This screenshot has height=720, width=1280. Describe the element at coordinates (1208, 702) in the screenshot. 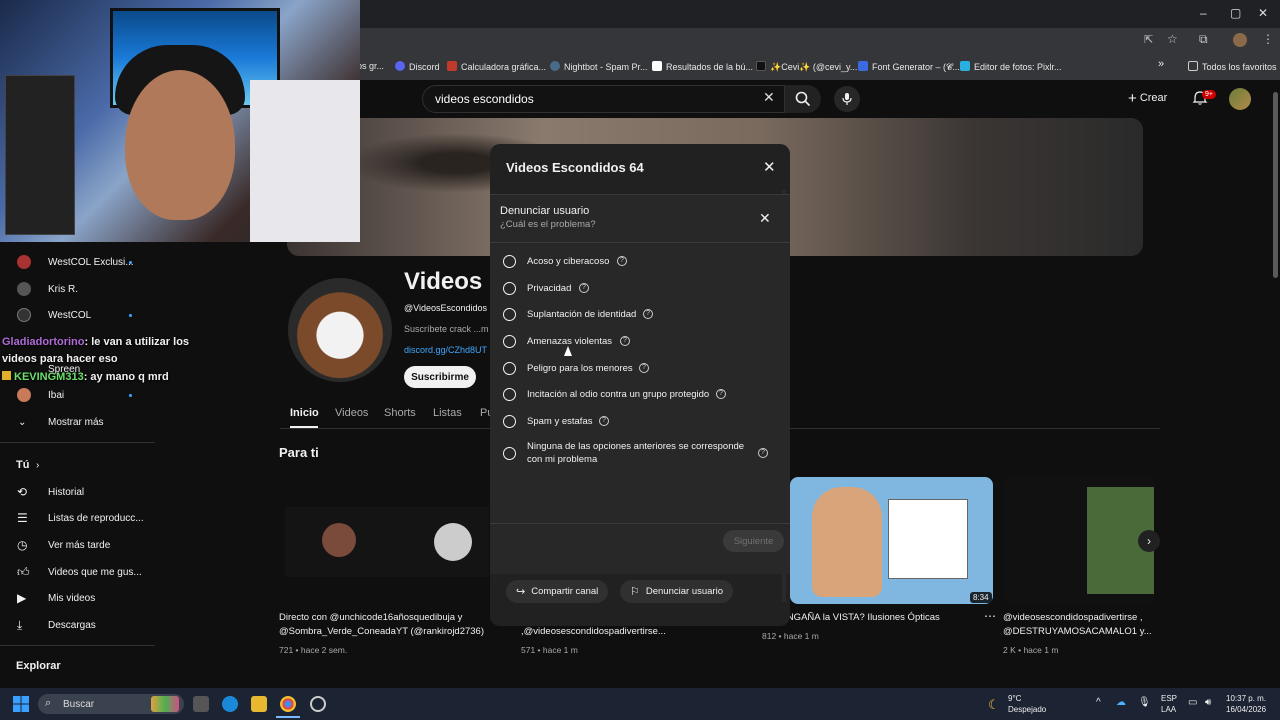

I see `volume-icon: 🔊︎` at that location.